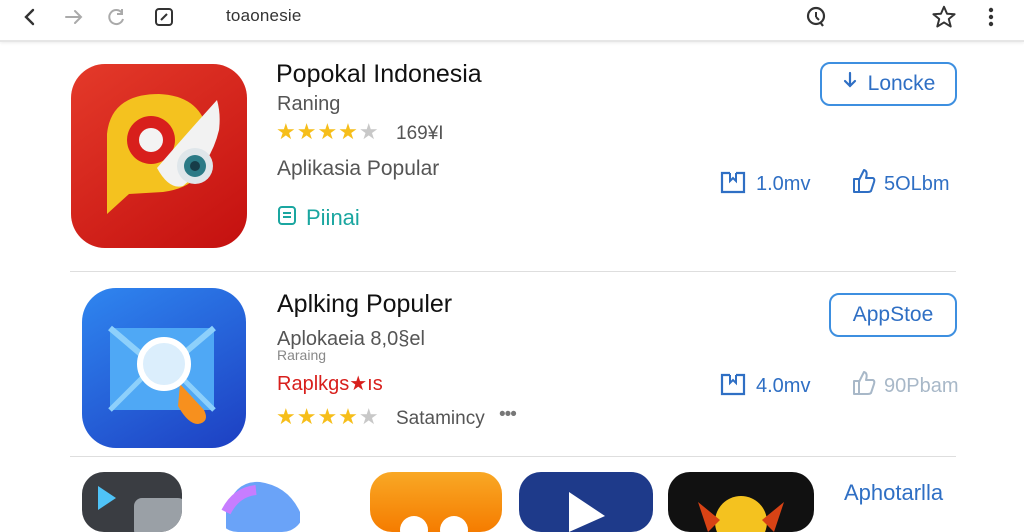 The width and height of the screenshot is (1024, 532). What do you see at coordinates (440, 418) in the screenshot?
I see `rating-label: Satamincy` at bounding box center [440, 418].